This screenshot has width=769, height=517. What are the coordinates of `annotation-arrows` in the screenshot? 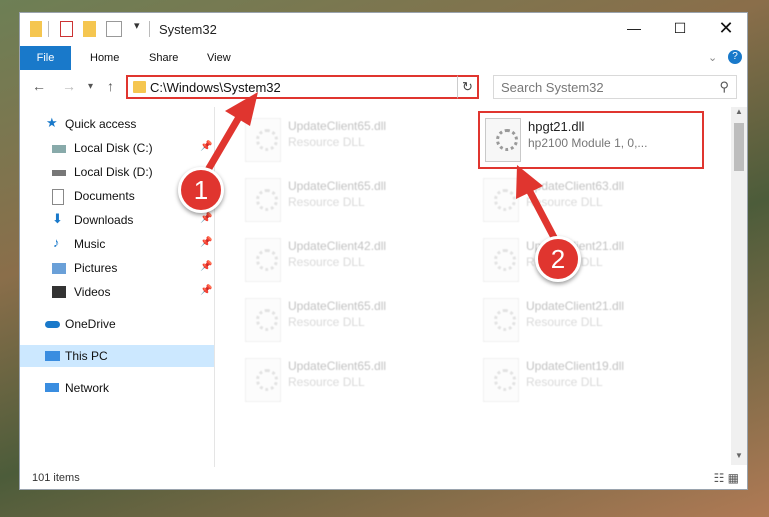 It's located at (381, 170).